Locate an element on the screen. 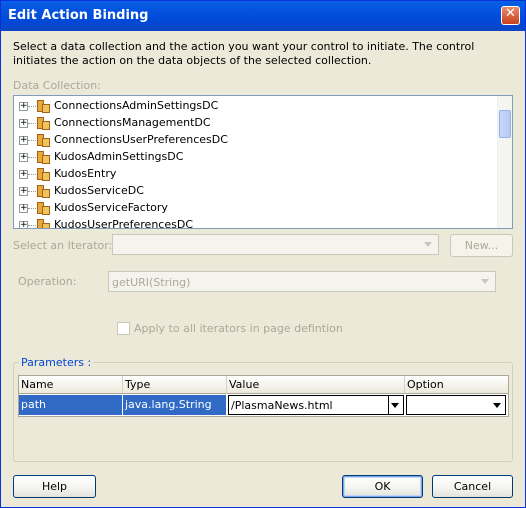 This screenshot has height=508, width=526. param-option-select is located at coordinates (456, 405).